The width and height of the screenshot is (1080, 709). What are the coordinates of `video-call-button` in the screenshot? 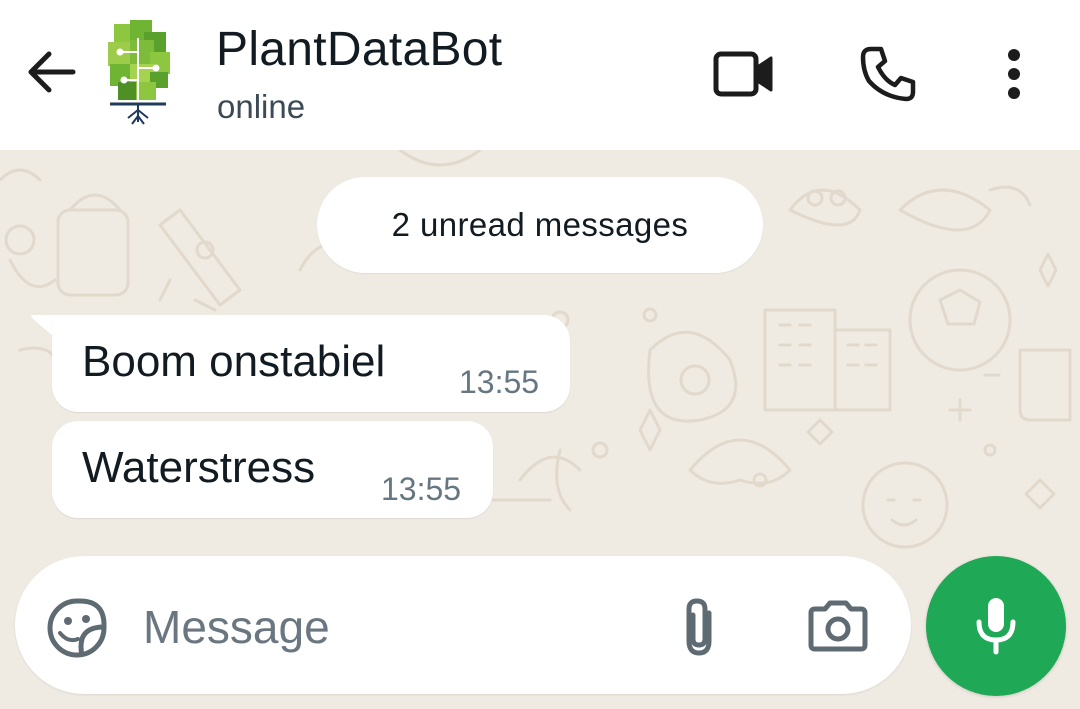 It's located at (744, 74).